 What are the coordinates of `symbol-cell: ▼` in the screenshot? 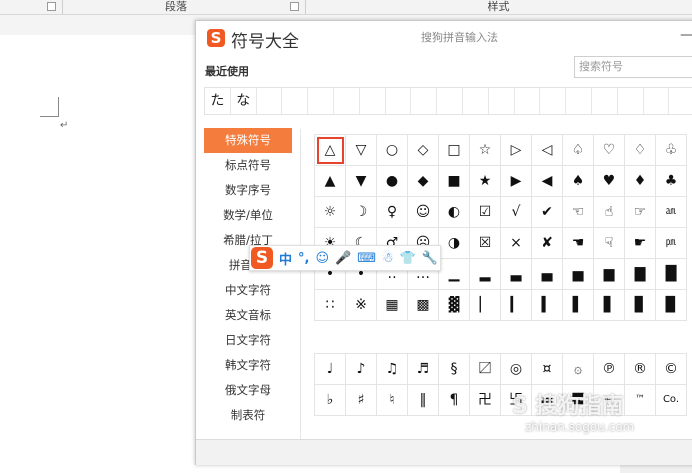 It's located at (361, 181).